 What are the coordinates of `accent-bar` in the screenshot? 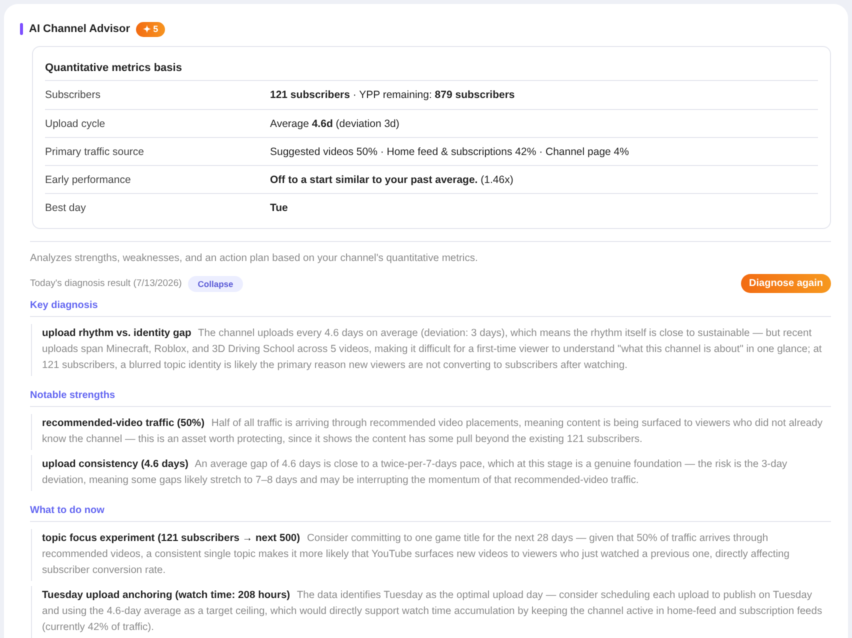 It's located at (21, 29).